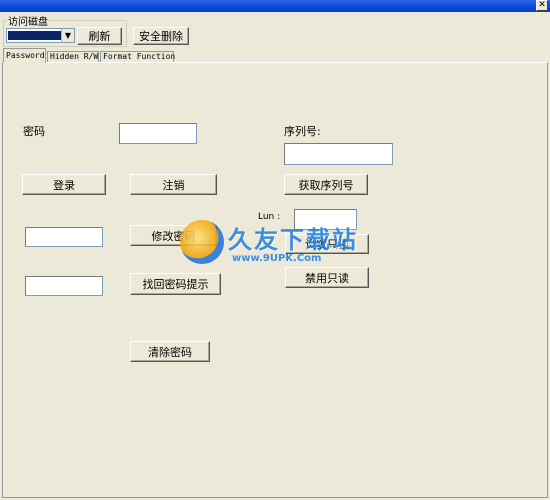 This screenshot has width=550, height=500. Describe the element at coordinates (24, 55) in the screenshot. I see `tab-password: Password` at that location.